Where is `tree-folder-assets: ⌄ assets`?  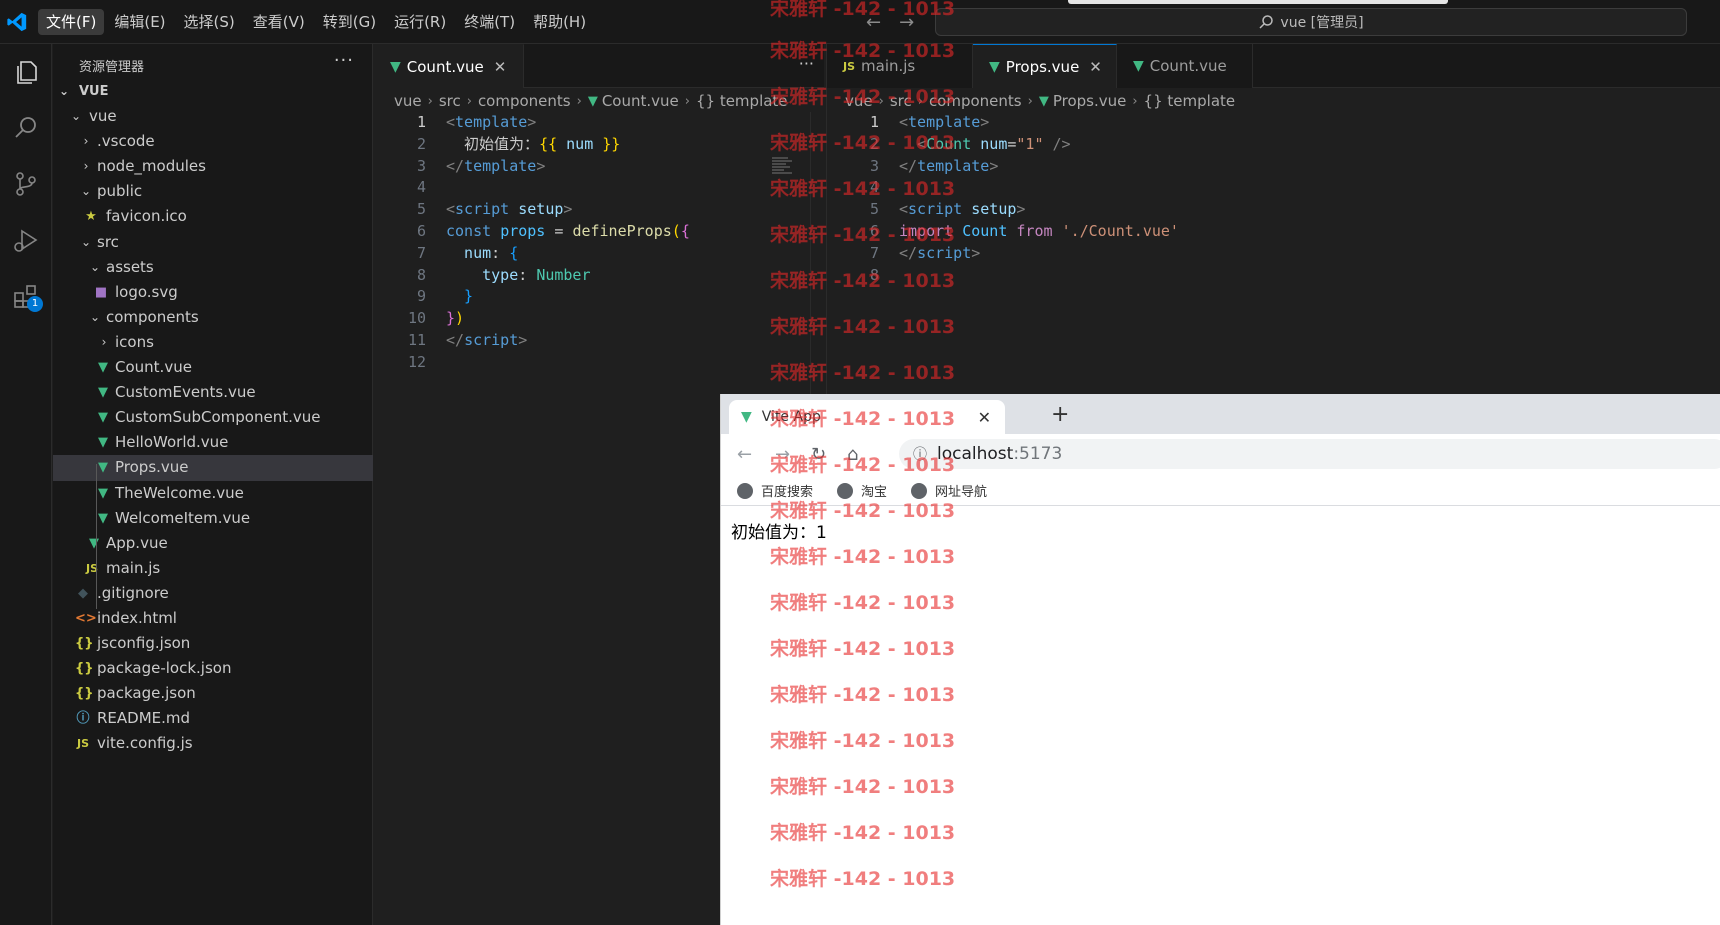 tree-folder-assets: ⌄ assets is located at coordinates (213, 267).